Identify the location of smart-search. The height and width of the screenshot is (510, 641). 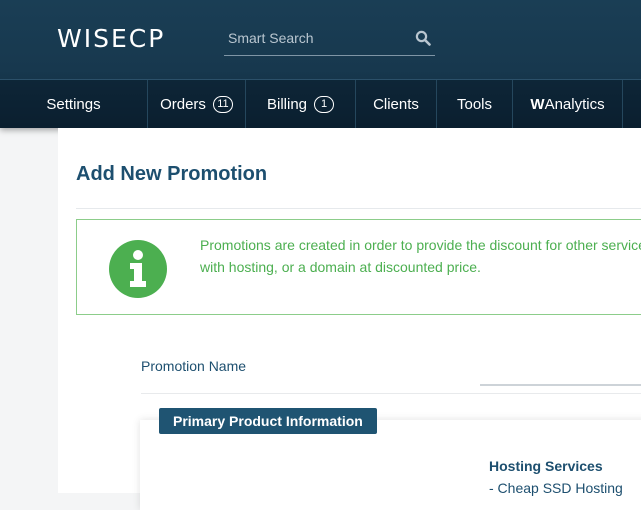
(329, 39).